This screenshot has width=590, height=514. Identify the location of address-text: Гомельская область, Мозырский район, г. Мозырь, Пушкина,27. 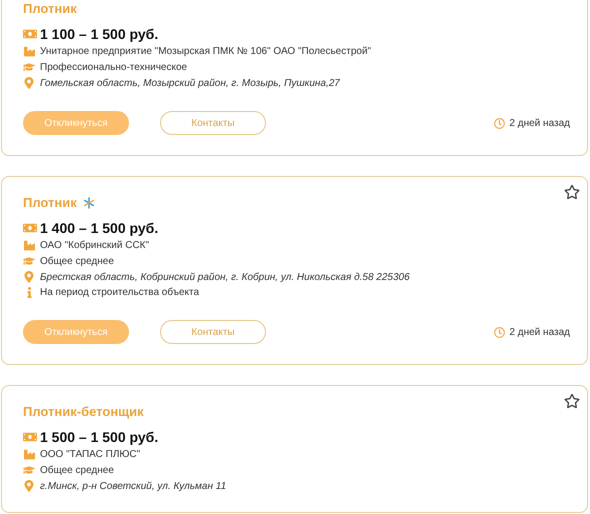
(190, 83).